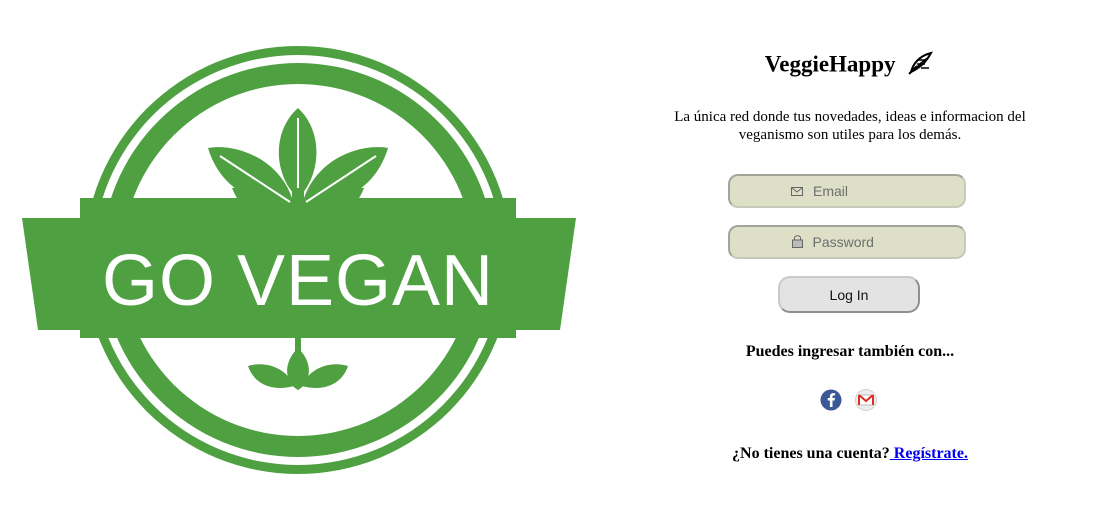  I want to click on email-field, so click(847, 191).